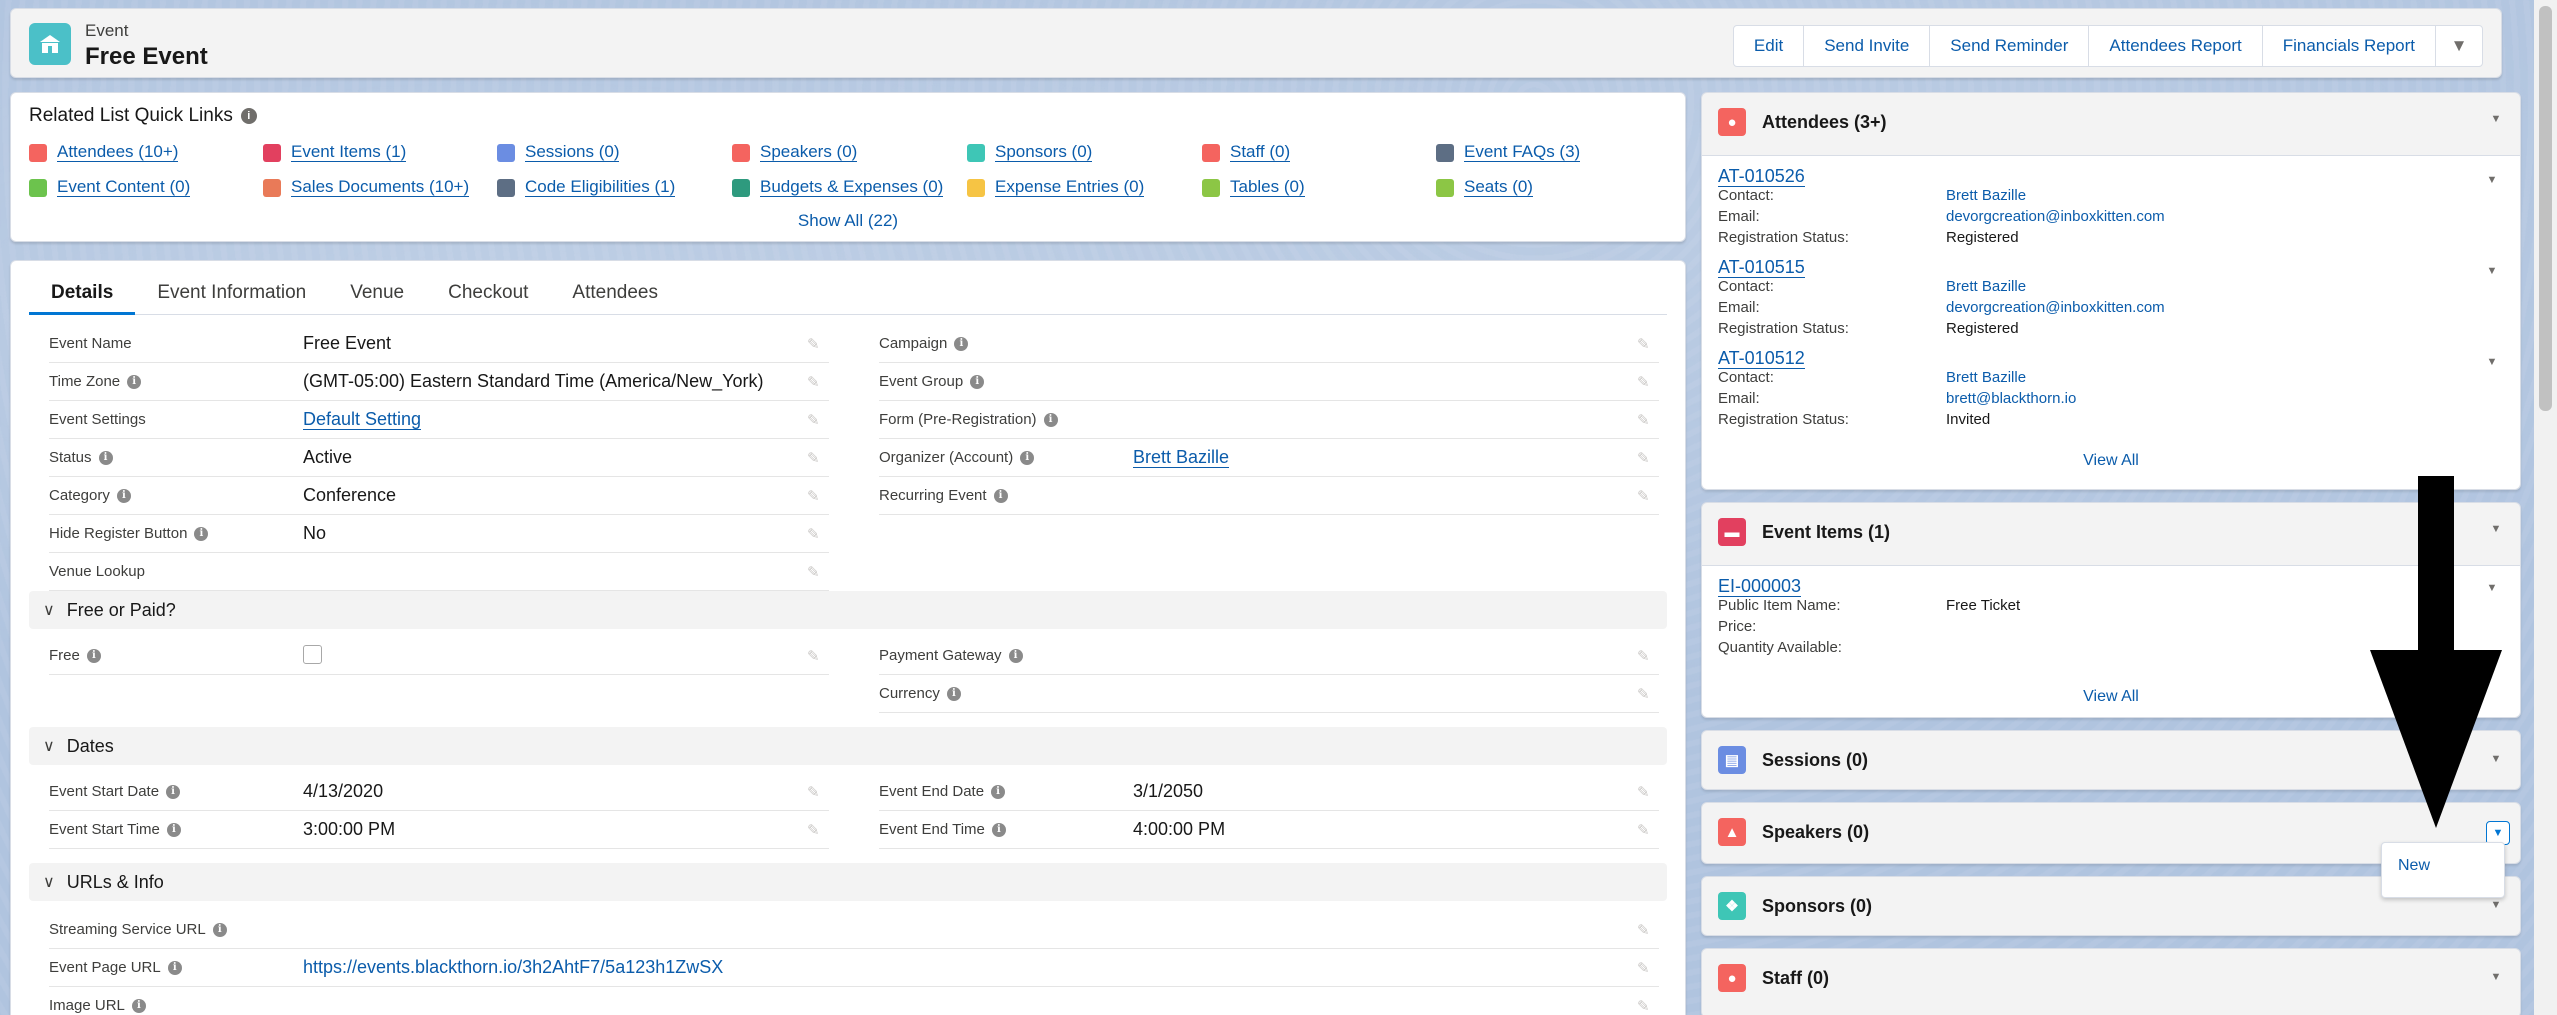 This screenshot has height=1015, width=2557. Describe the element at coordinates (1761, 267) in the screenshot. I see `record-id-link: AT-010515` at that location.